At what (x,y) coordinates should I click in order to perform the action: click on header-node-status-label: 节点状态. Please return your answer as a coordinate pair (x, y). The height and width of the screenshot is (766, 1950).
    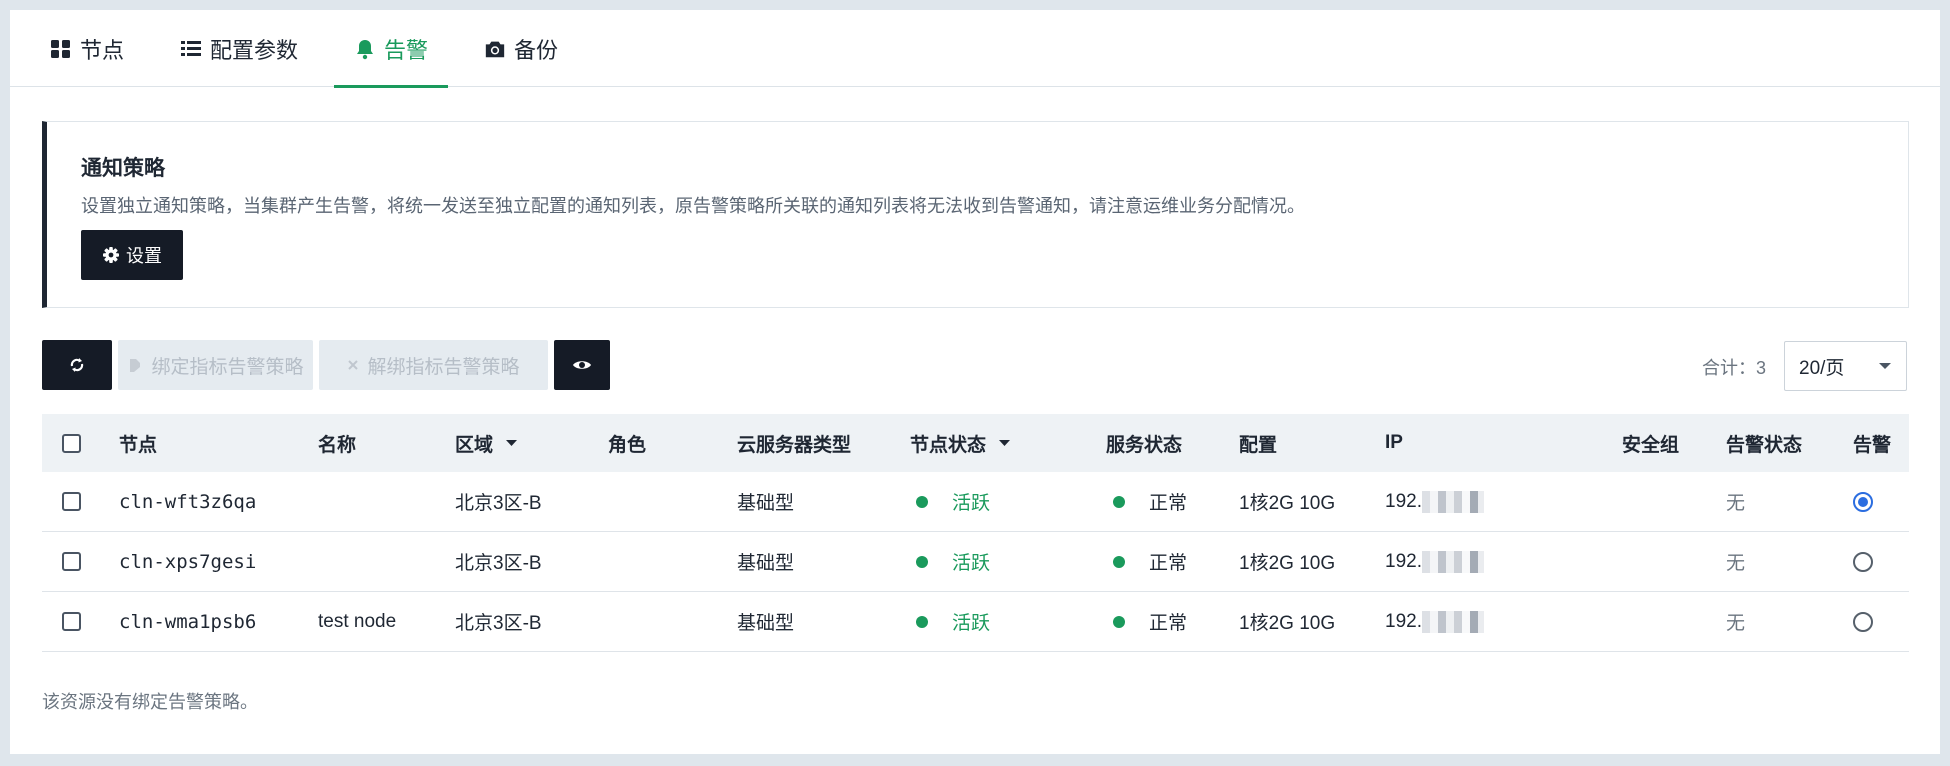
    Looking at the image, I should click on (948, 445).